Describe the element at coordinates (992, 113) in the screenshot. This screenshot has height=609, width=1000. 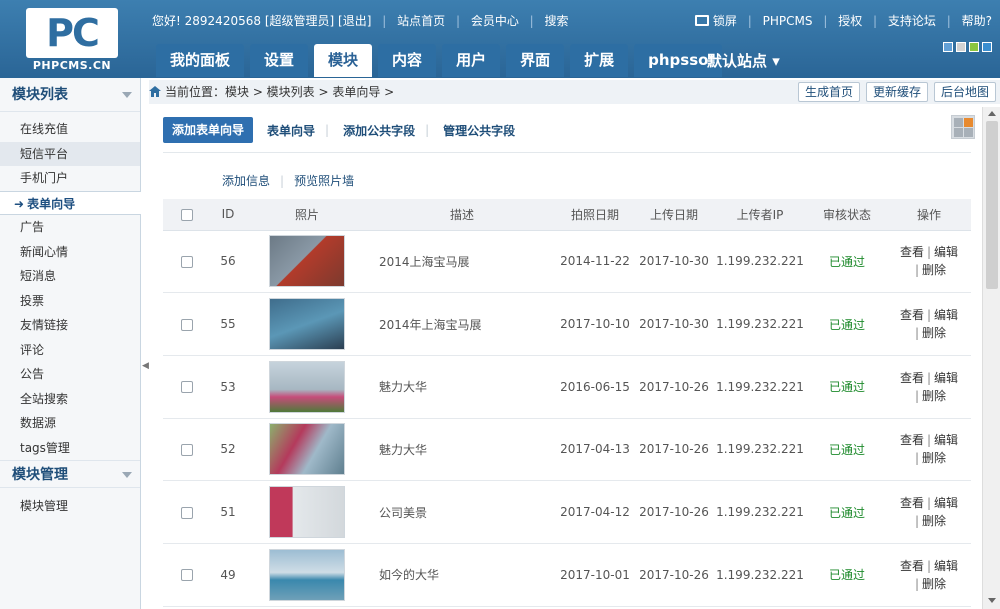
I see `scroll-up-icon` at that location.